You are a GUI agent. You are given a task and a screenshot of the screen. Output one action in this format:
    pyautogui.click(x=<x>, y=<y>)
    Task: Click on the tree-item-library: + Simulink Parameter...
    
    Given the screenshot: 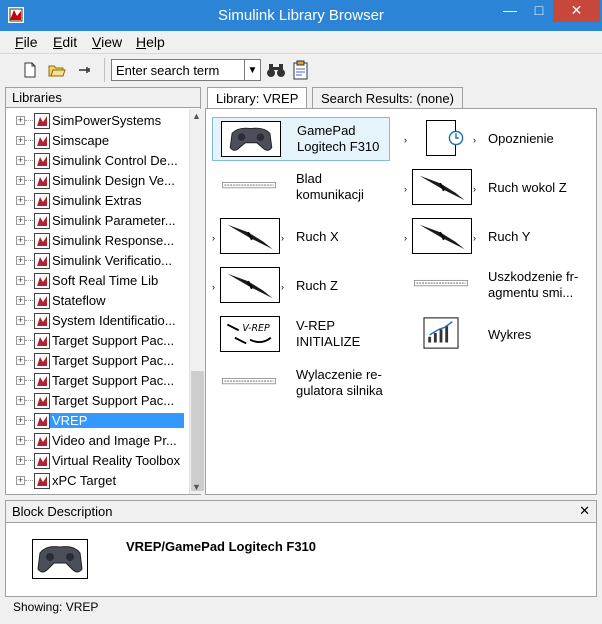 What is the action you would take?
    pyautogui.click(x=95, y=221)
    